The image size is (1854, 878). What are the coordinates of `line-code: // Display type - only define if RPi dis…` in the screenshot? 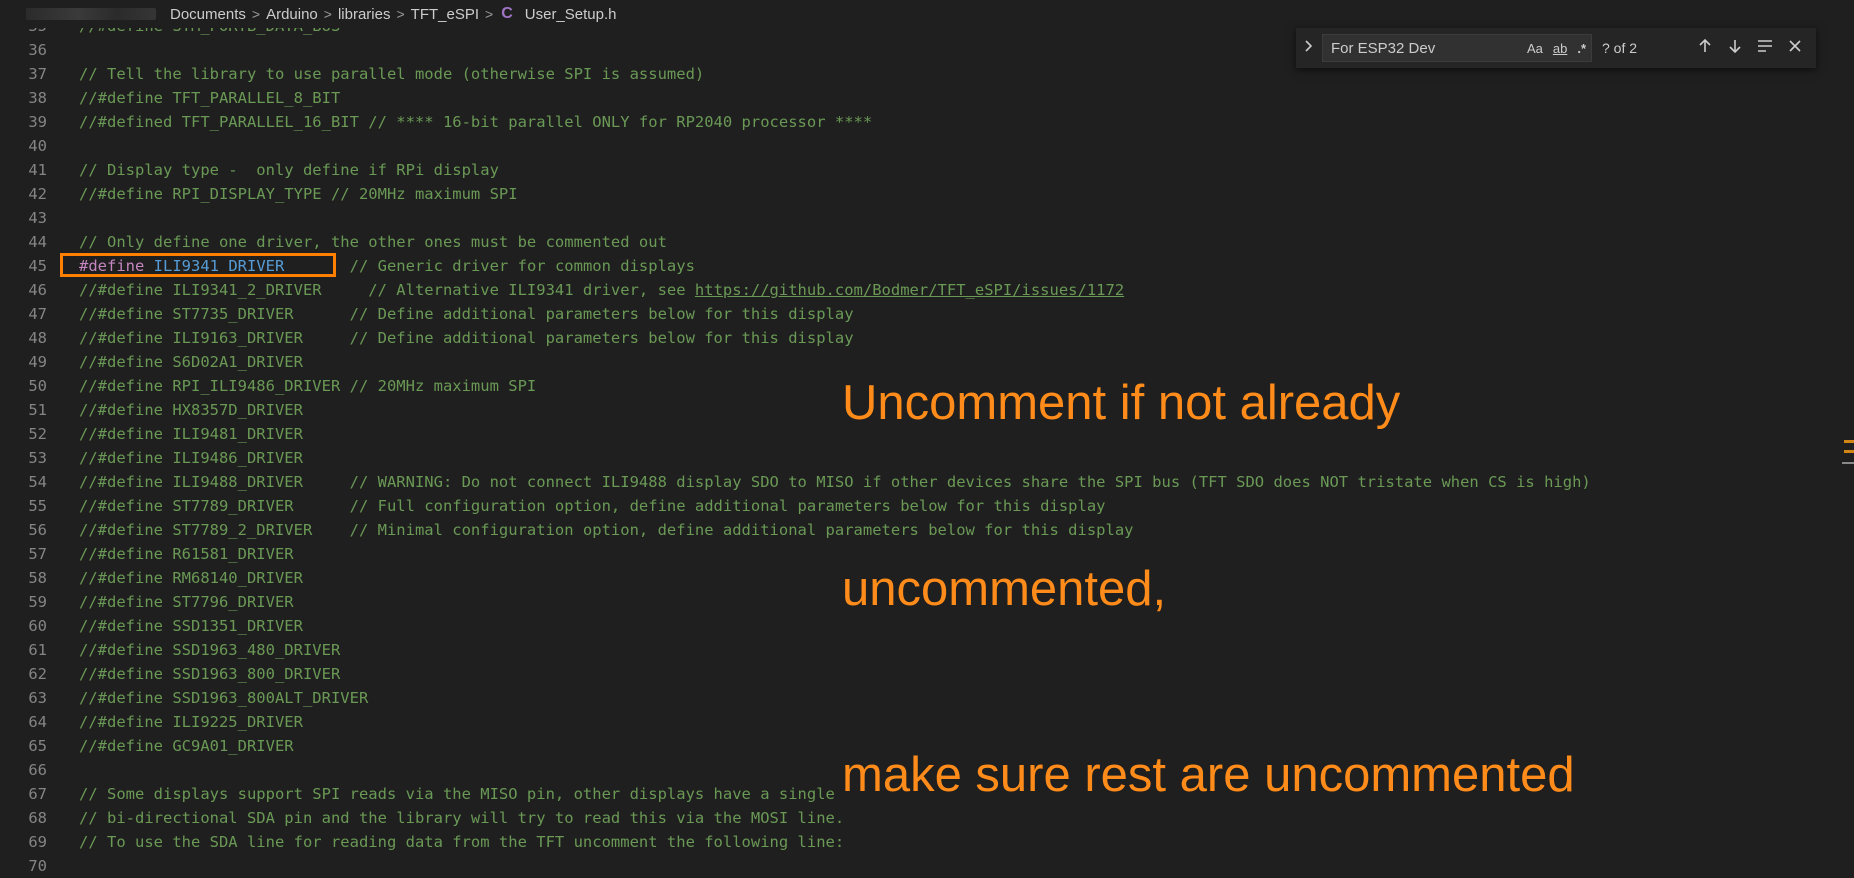 It's located at (289, 170).